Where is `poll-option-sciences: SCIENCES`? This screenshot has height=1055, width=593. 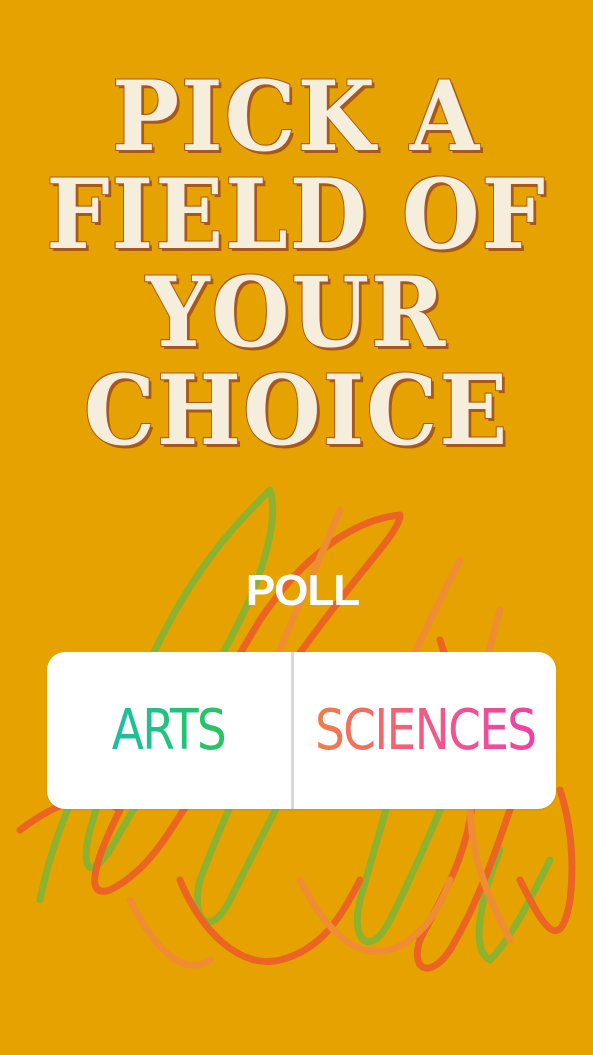
poll-option-sciences: SCIENCES is located at coordinates (425, 730).